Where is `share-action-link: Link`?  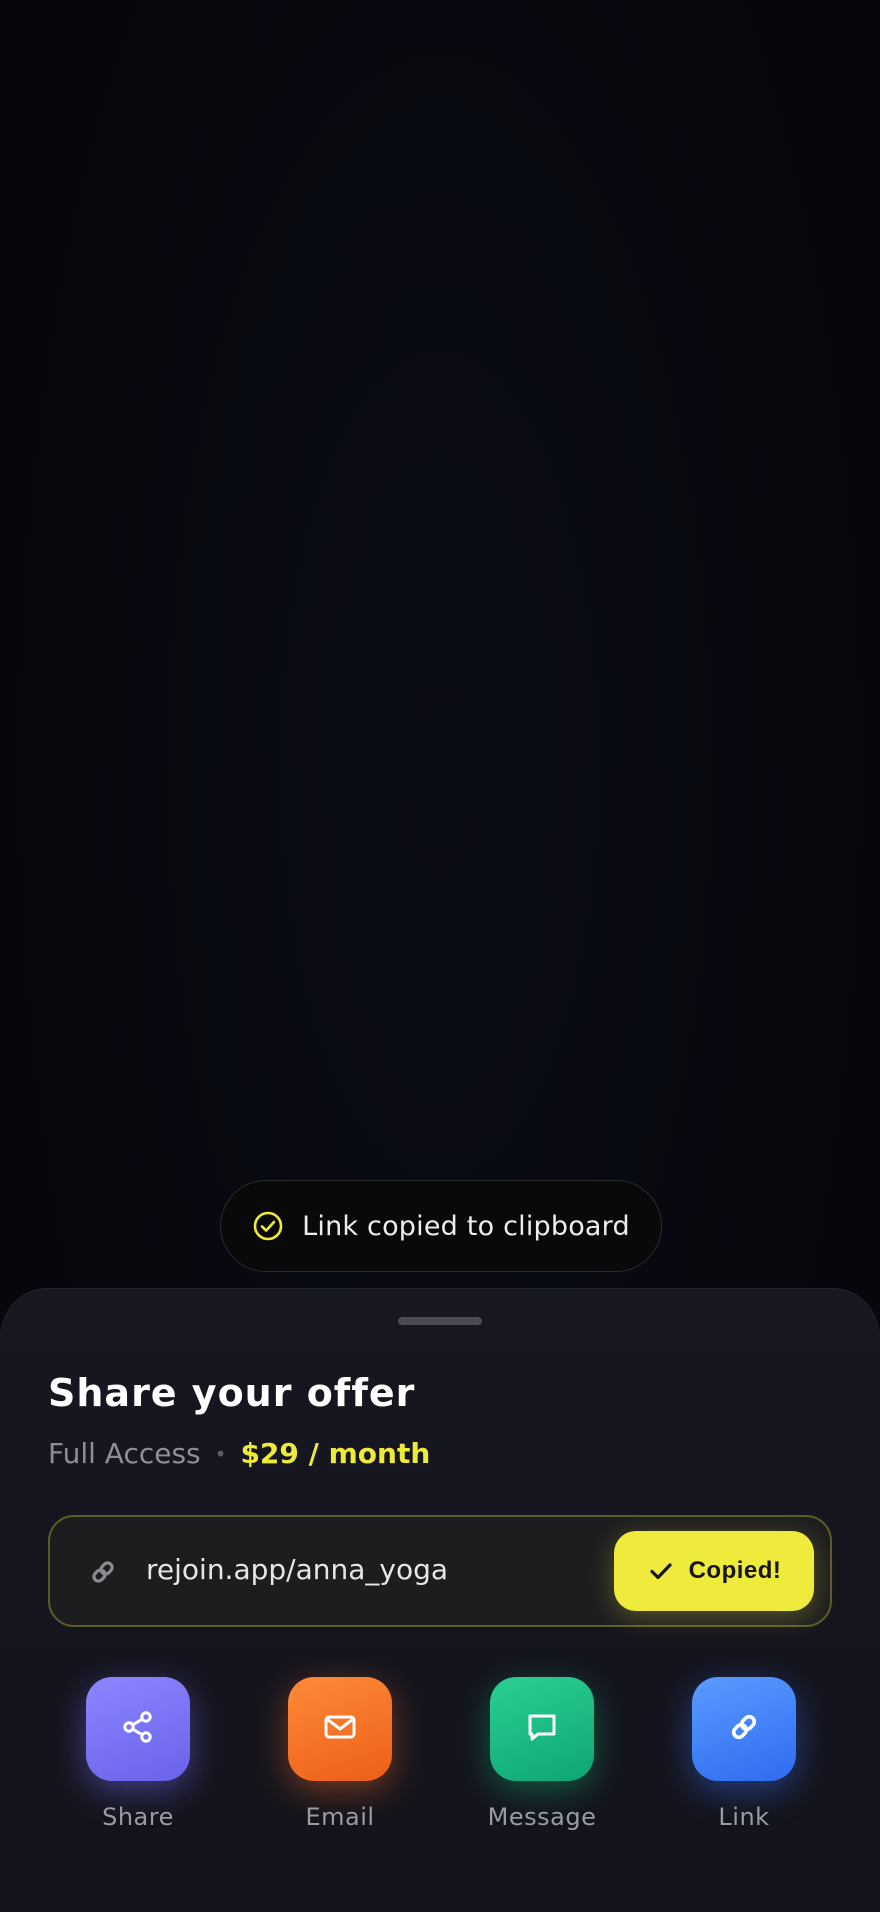
share-action-link: Link is located at coordinates (744, 1754).